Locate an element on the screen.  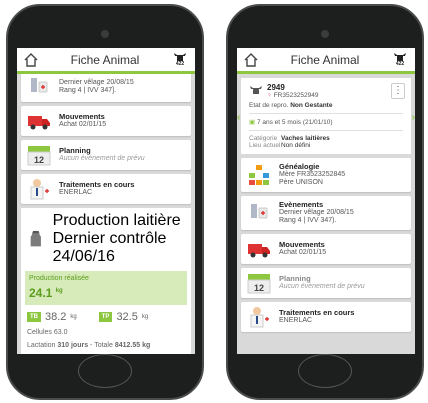
planning-detail: Aucun événement de prévu is located at coordinates (102, 159).